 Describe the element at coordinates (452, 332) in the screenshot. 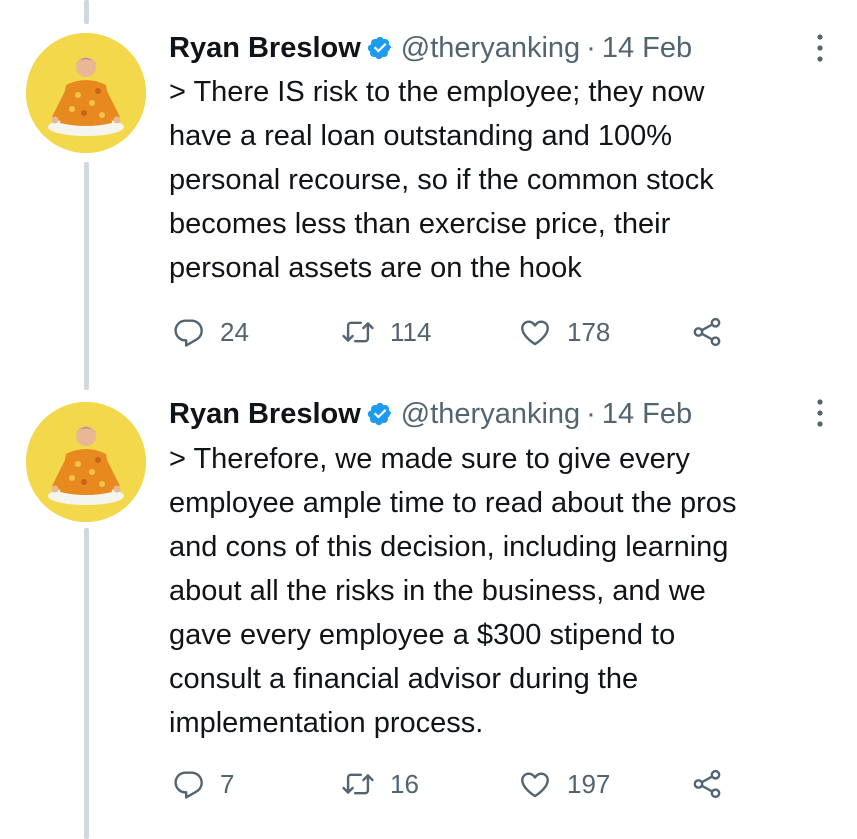

I see `tweet-actions: 24 114 178` at that location.